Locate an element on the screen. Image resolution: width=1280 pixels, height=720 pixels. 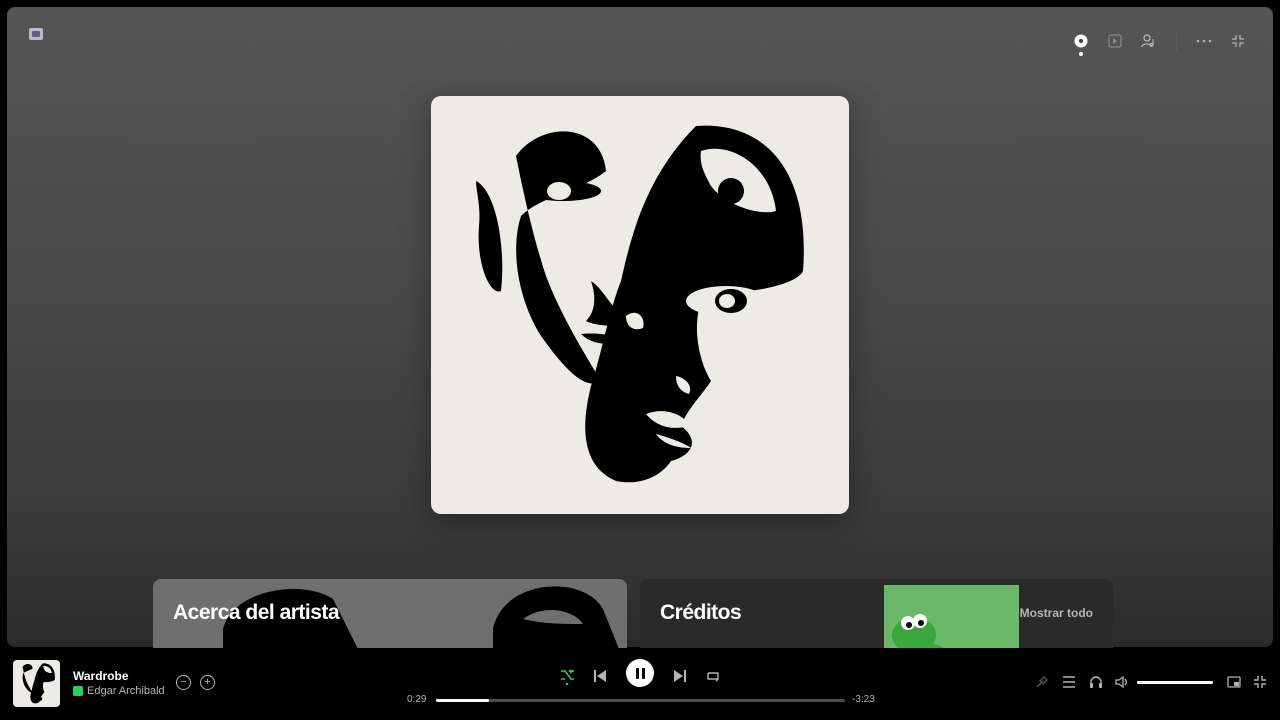
more-options-icon is located at coordinates (1204, 41).